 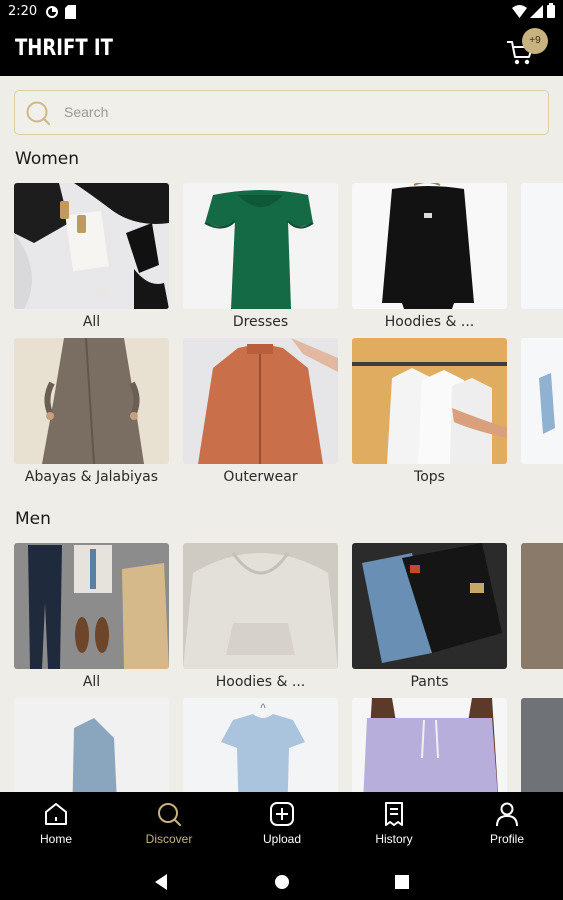 What do you see at coordinates (551, 10) in the screenshot?
I see `battery-icon` at bounding box center [551, 10].